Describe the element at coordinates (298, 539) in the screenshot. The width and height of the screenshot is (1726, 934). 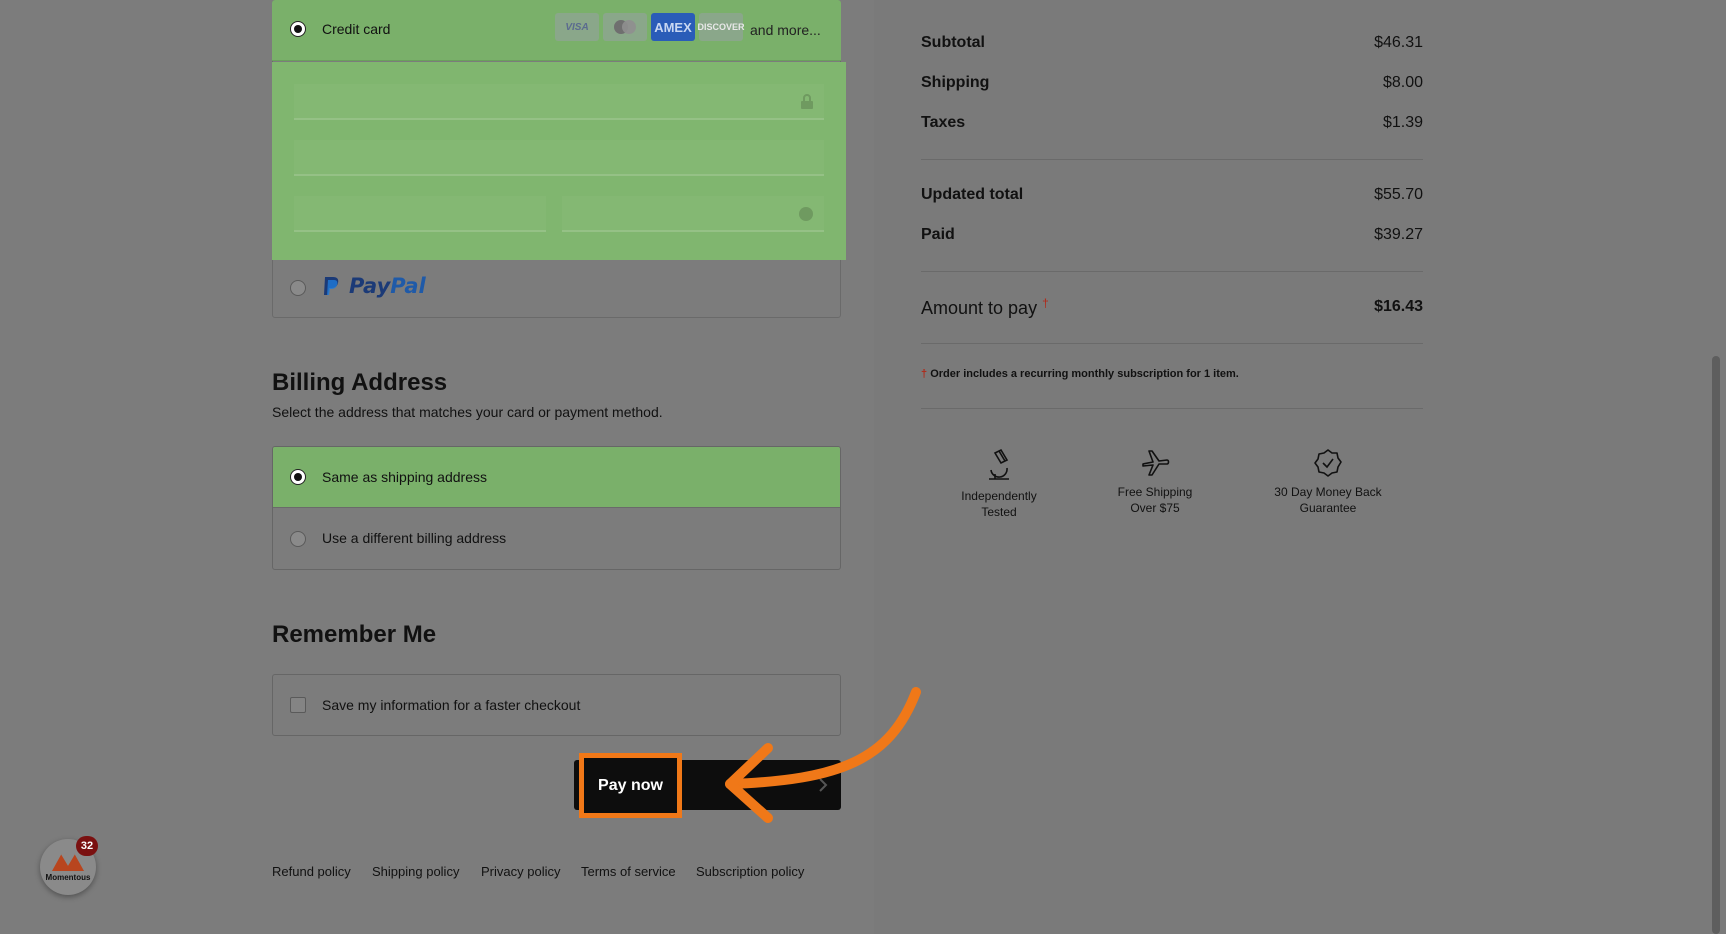
I see `different-billing-radio` at that location.